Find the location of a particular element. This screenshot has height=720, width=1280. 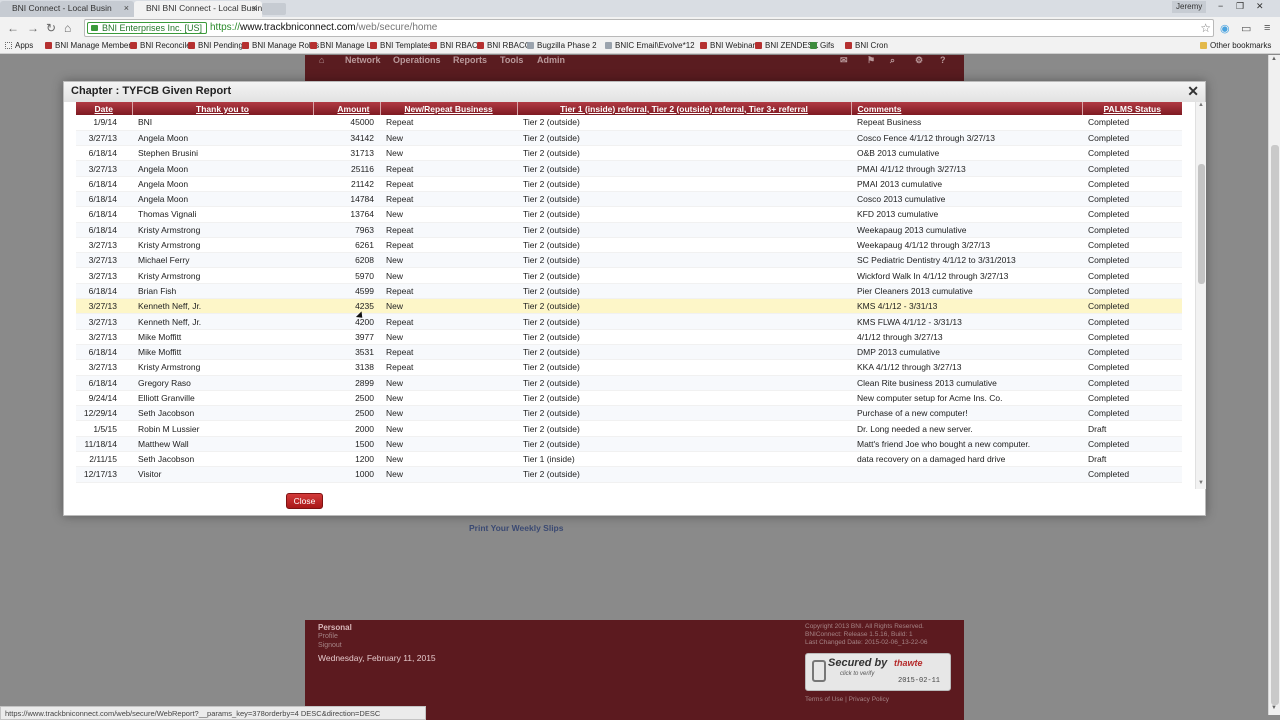

bookmark-item: BNI Templates is located at coordinates (401, 45).